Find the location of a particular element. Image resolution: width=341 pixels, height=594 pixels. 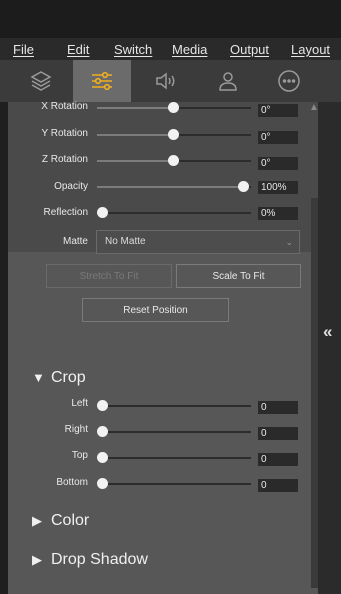

menu-output: Output is located at coordinates (249, 49).